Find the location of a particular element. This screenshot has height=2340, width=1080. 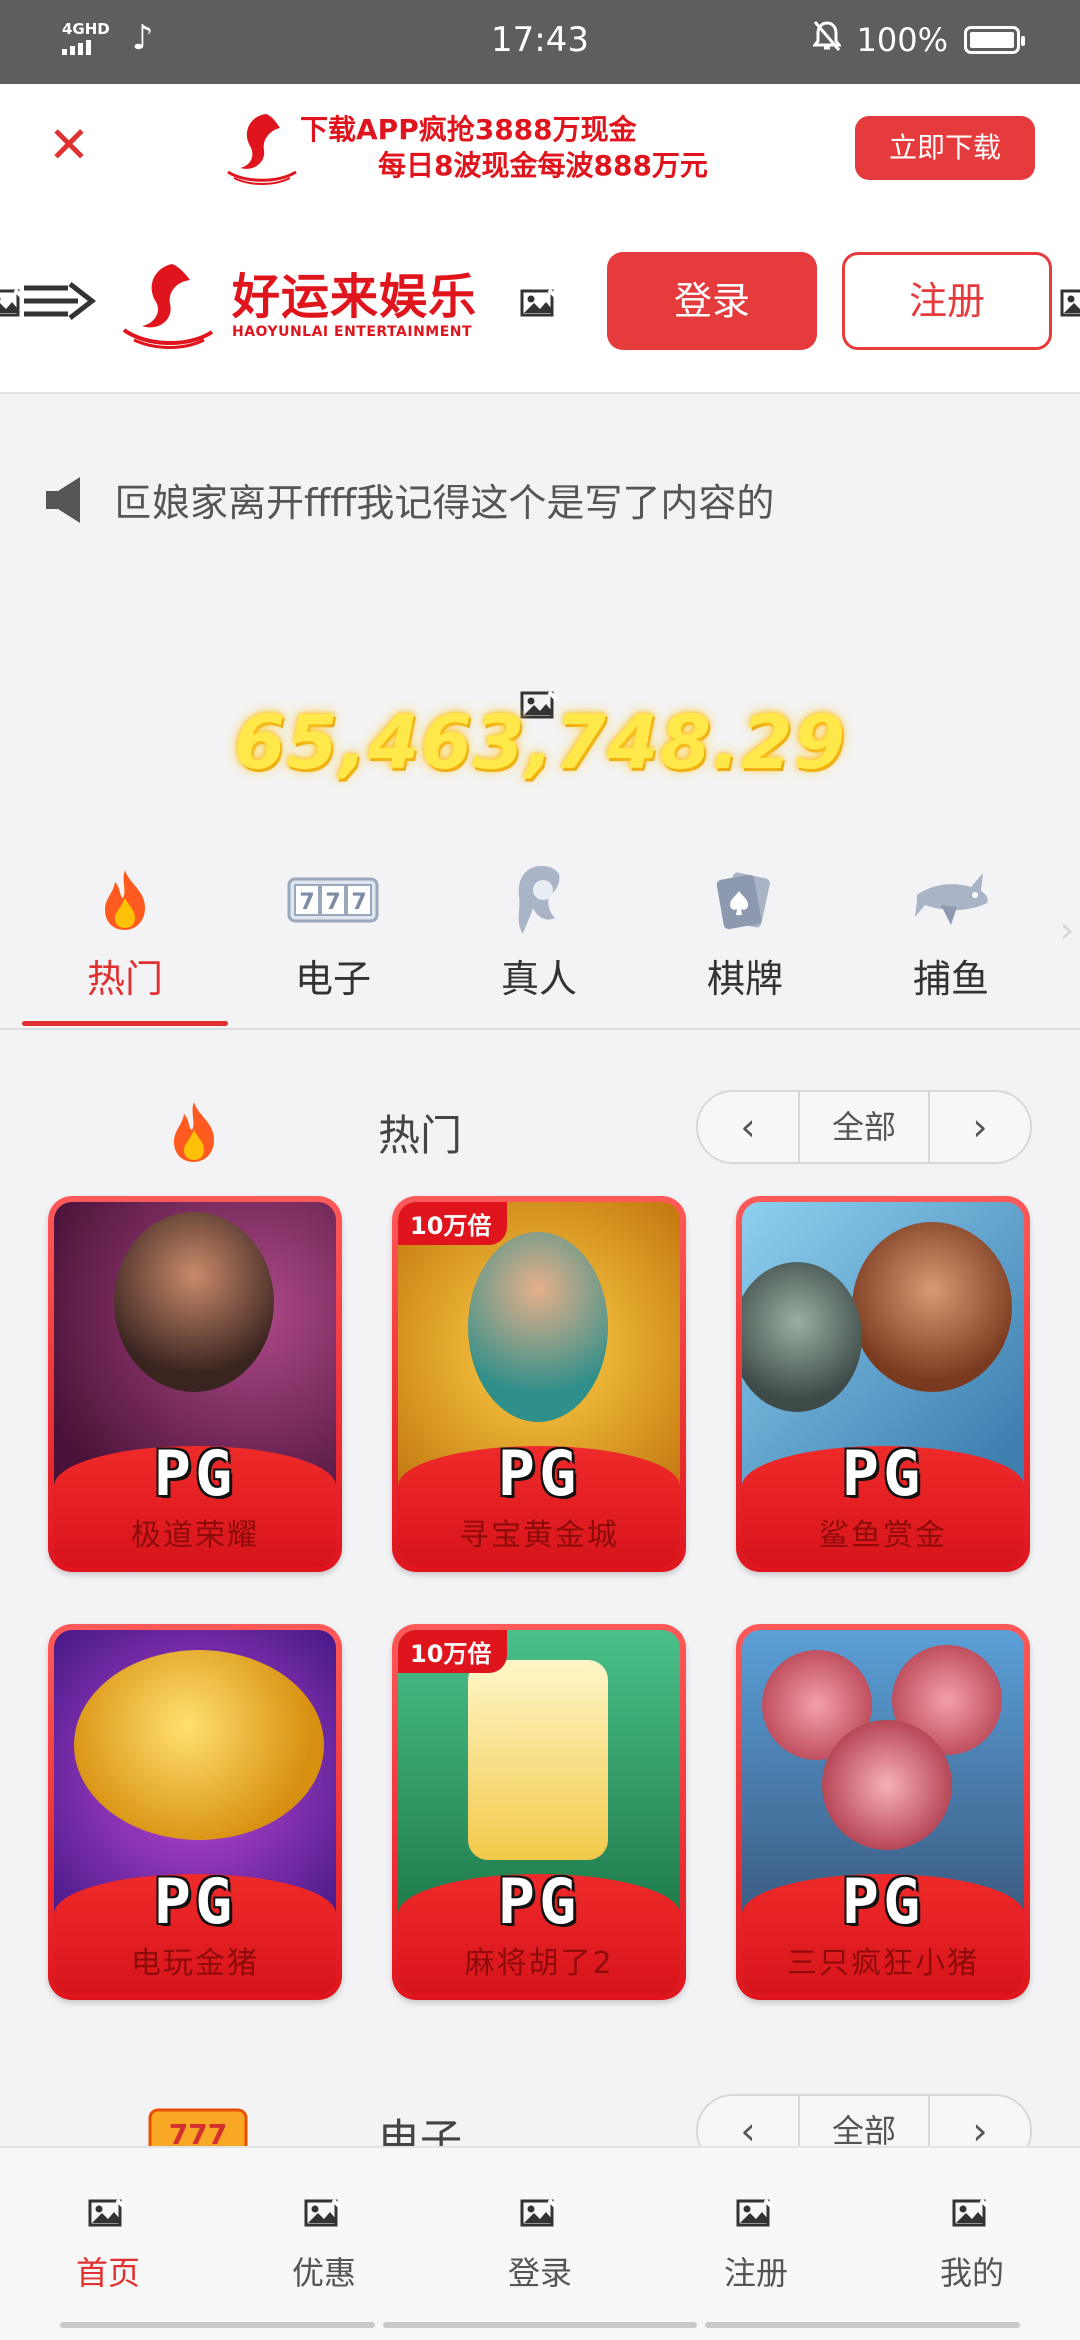

download-promo-text: 下载APP疯抢3888万现金 每日8波现金每波888万元 is located at coordinates (504, 148).